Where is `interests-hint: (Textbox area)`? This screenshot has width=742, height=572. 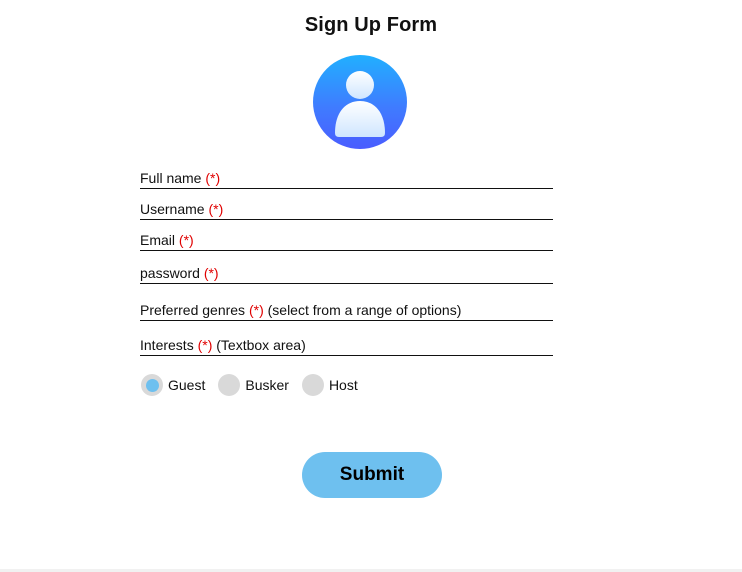 interests-hint: (Textbox area) is located at coordinates (261, 345).